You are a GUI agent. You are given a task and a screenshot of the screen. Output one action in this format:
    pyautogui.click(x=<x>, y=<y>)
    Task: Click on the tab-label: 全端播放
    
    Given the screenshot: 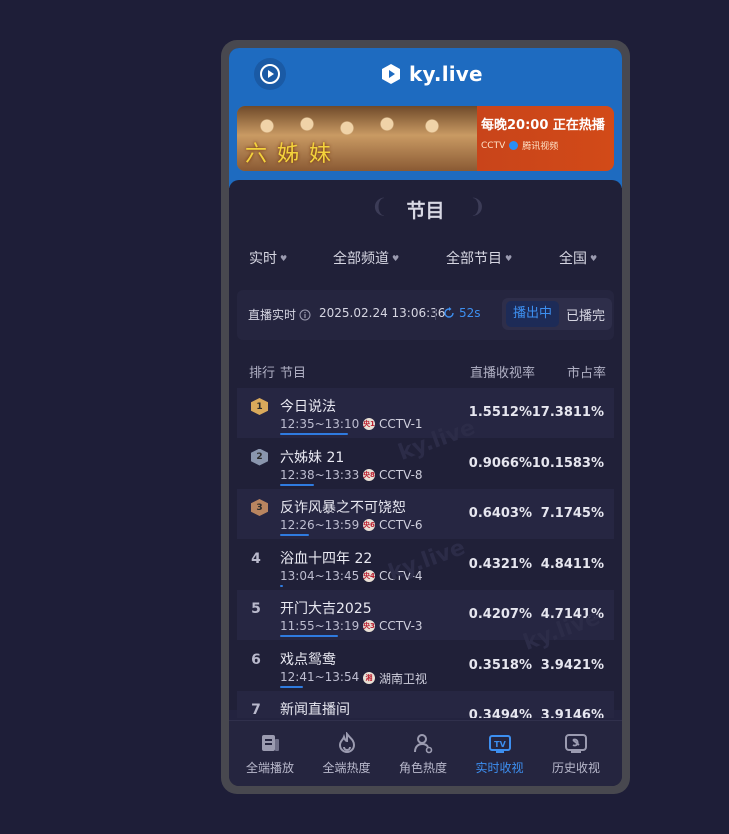 What is the action you would take?
    pyautogui.click(x=269, y=768)
    